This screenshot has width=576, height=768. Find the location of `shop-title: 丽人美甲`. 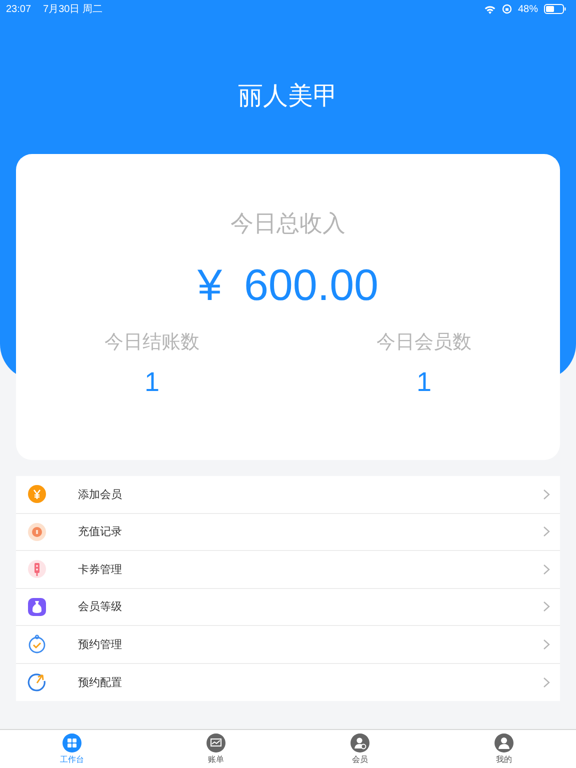

shop-title: 丽人美甲 is located at coordinates (288, 96).